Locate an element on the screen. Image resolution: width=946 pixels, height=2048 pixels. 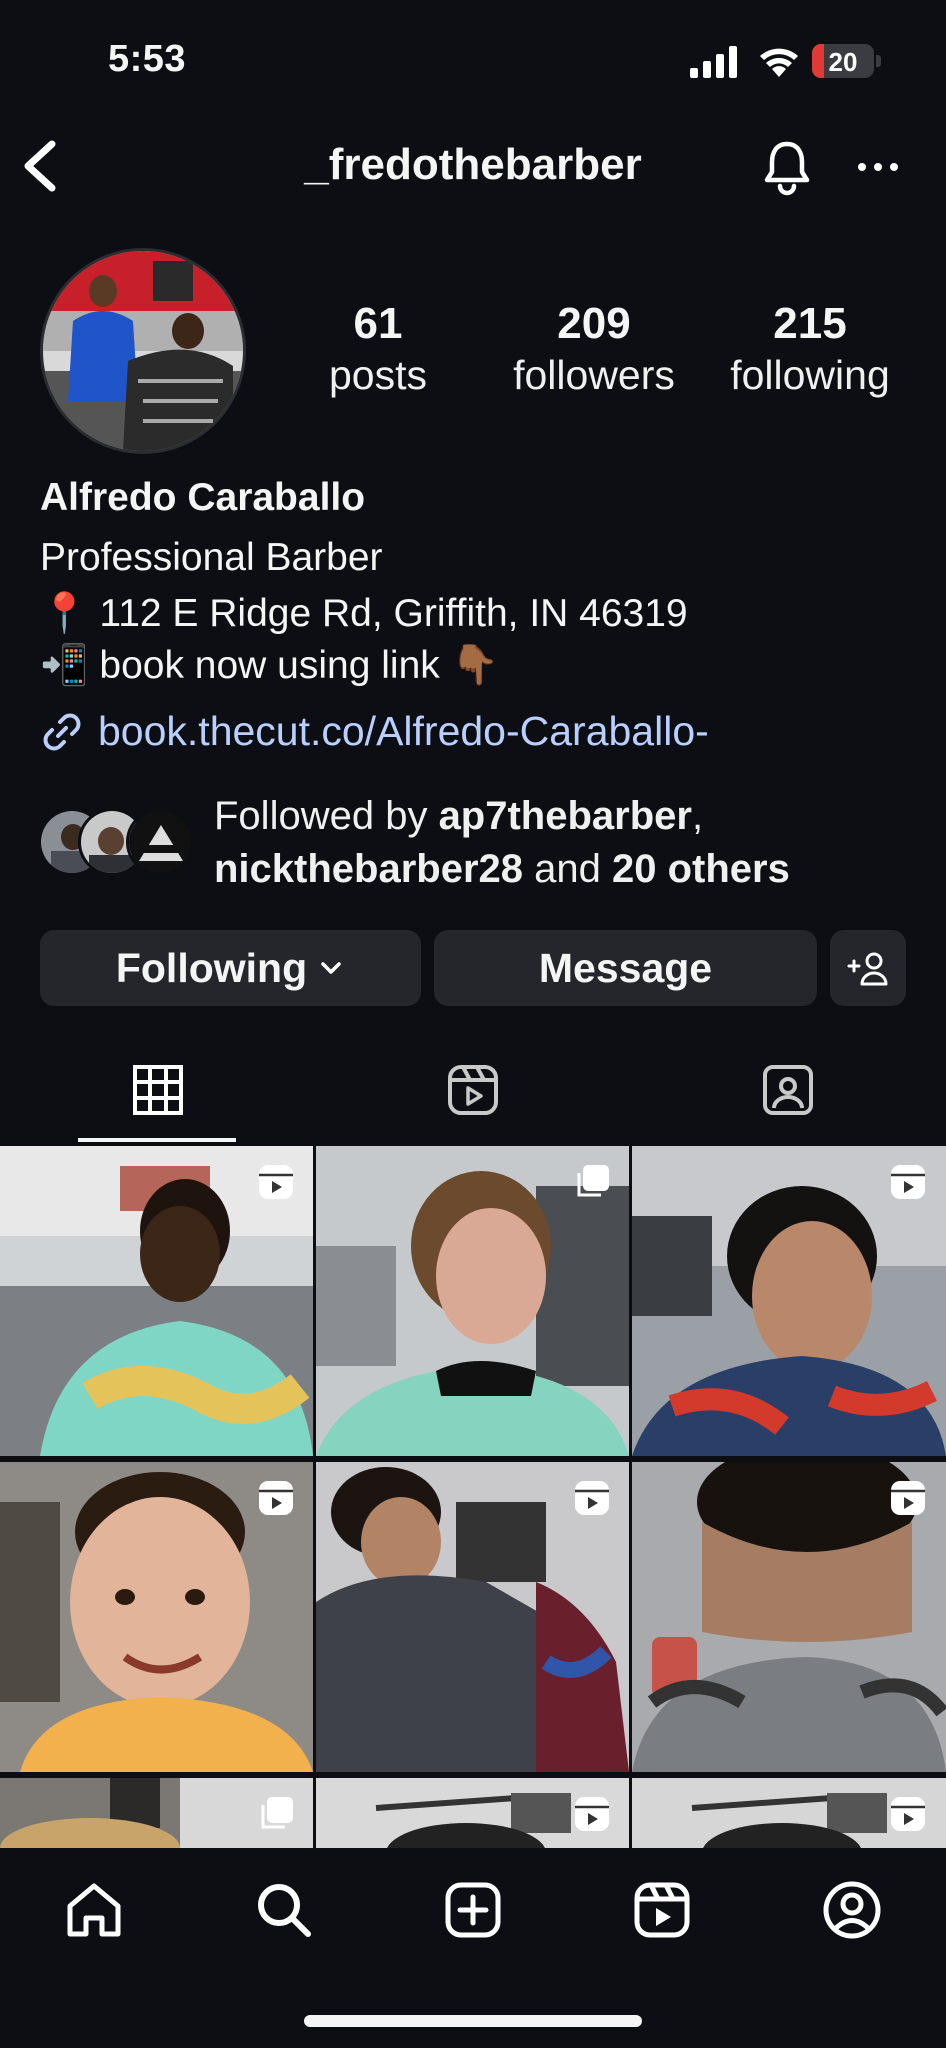
bio-link: book.thecut.co/Alfredo-Caraballo- is located at coordinates (374, 731).